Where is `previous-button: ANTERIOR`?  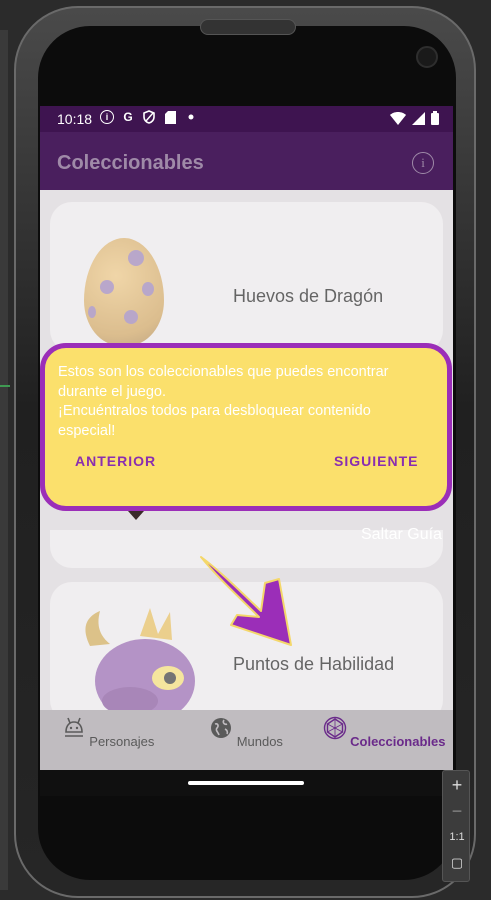 previous-button: ANTERIOR is located at coordinates (115, 461).